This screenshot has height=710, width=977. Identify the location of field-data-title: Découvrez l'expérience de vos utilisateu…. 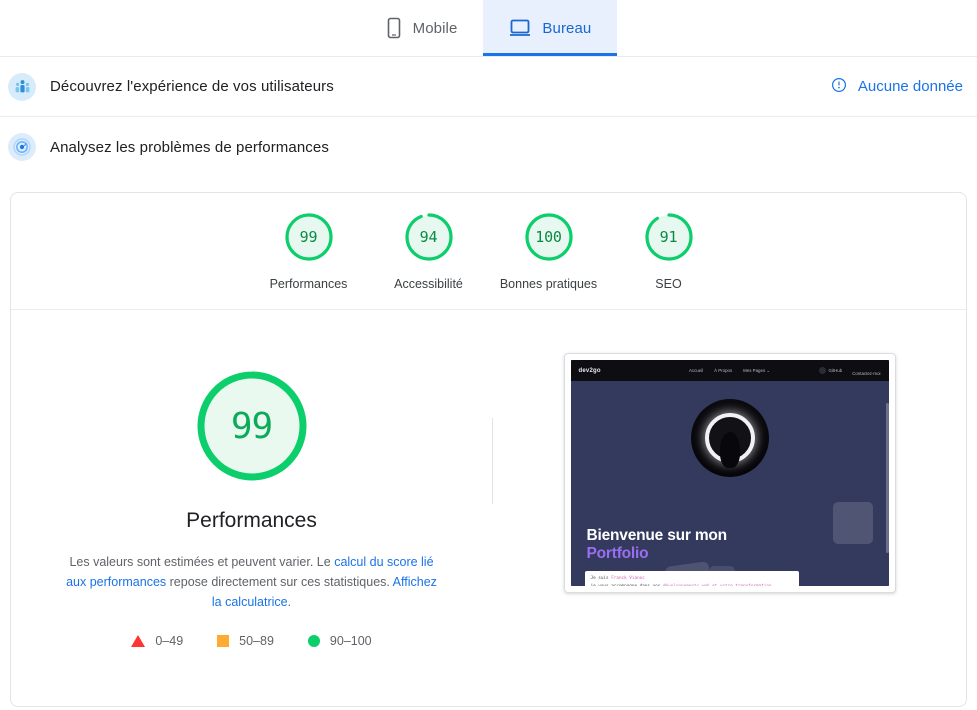
(192, 86).